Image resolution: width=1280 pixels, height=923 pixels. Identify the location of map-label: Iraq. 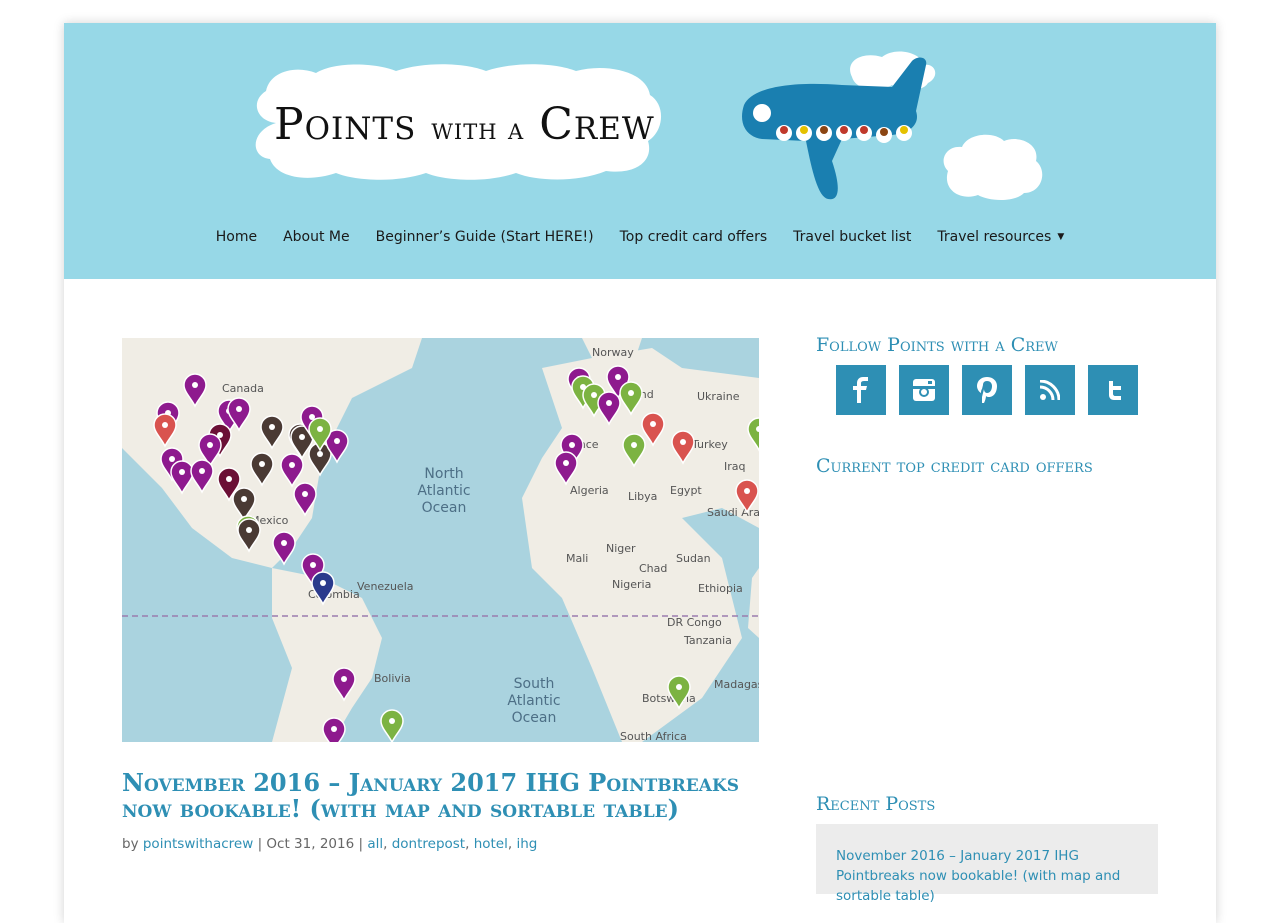
(735, 466).